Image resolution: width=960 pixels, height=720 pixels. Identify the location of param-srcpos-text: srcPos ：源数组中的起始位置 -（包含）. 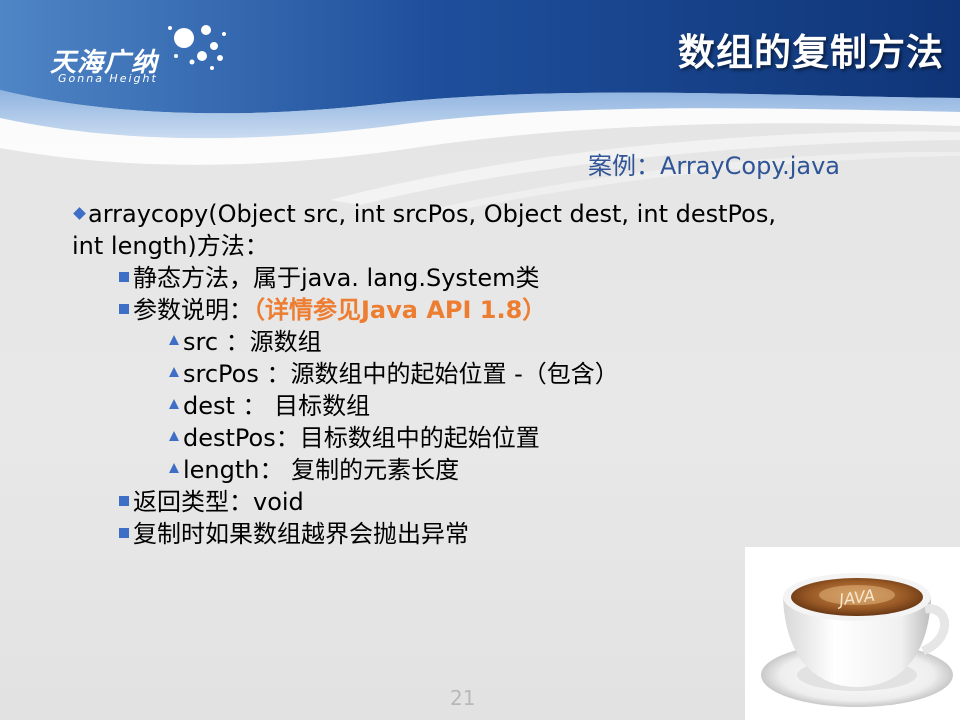
(401, 374).